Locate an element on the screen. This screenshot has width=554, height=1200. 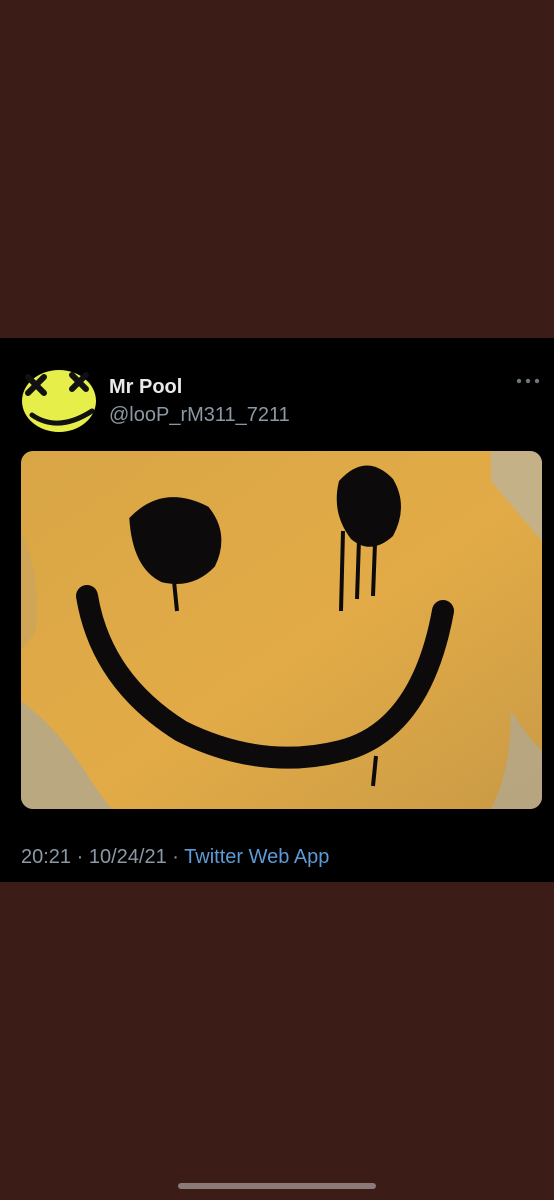
display-name: Mr Pool is located at coordinates (145, 387).